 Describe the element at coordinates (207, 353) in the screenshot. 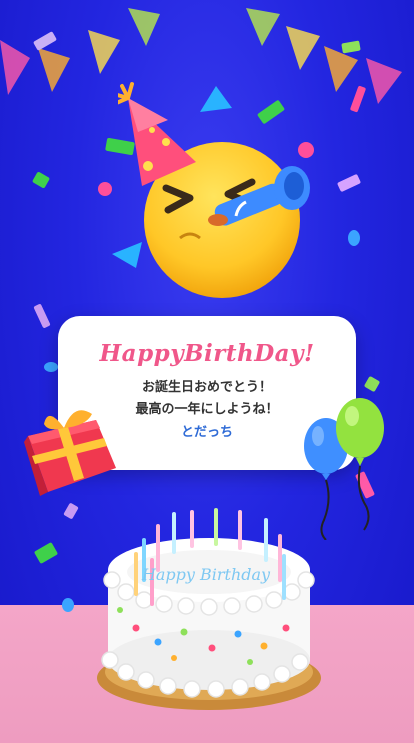

I see `card-title: HappyBirthDay!` at that location.